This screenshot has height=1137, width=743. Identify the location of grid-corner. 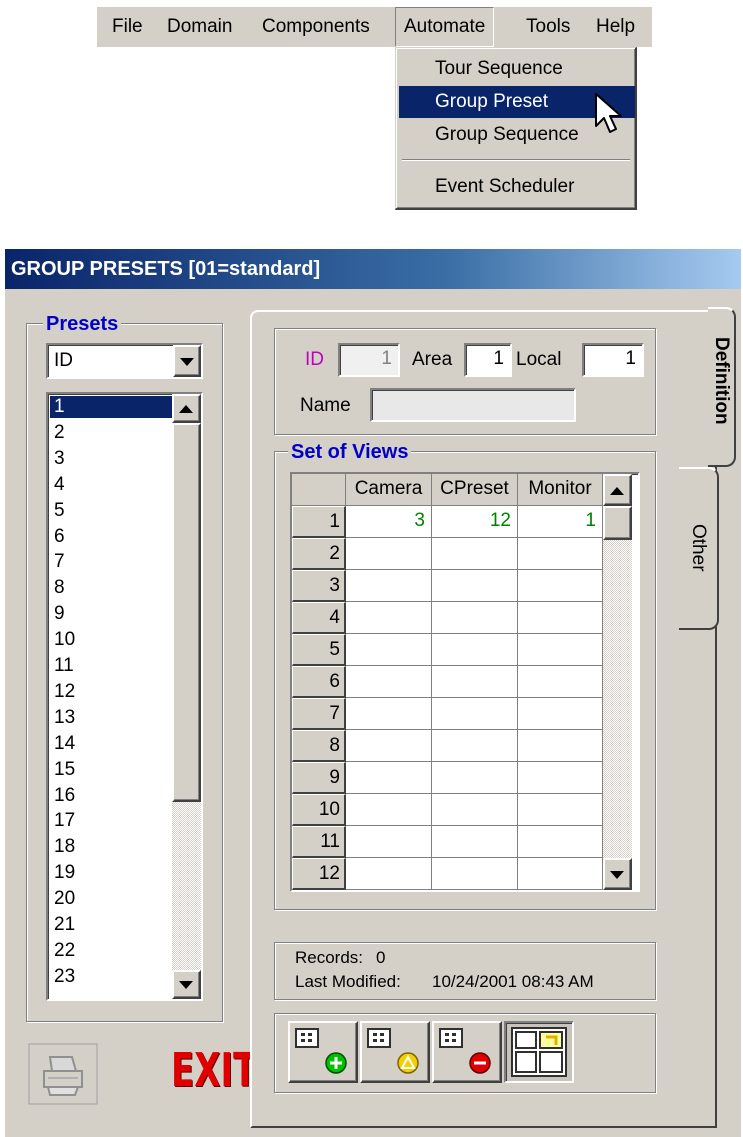
(319, 490).